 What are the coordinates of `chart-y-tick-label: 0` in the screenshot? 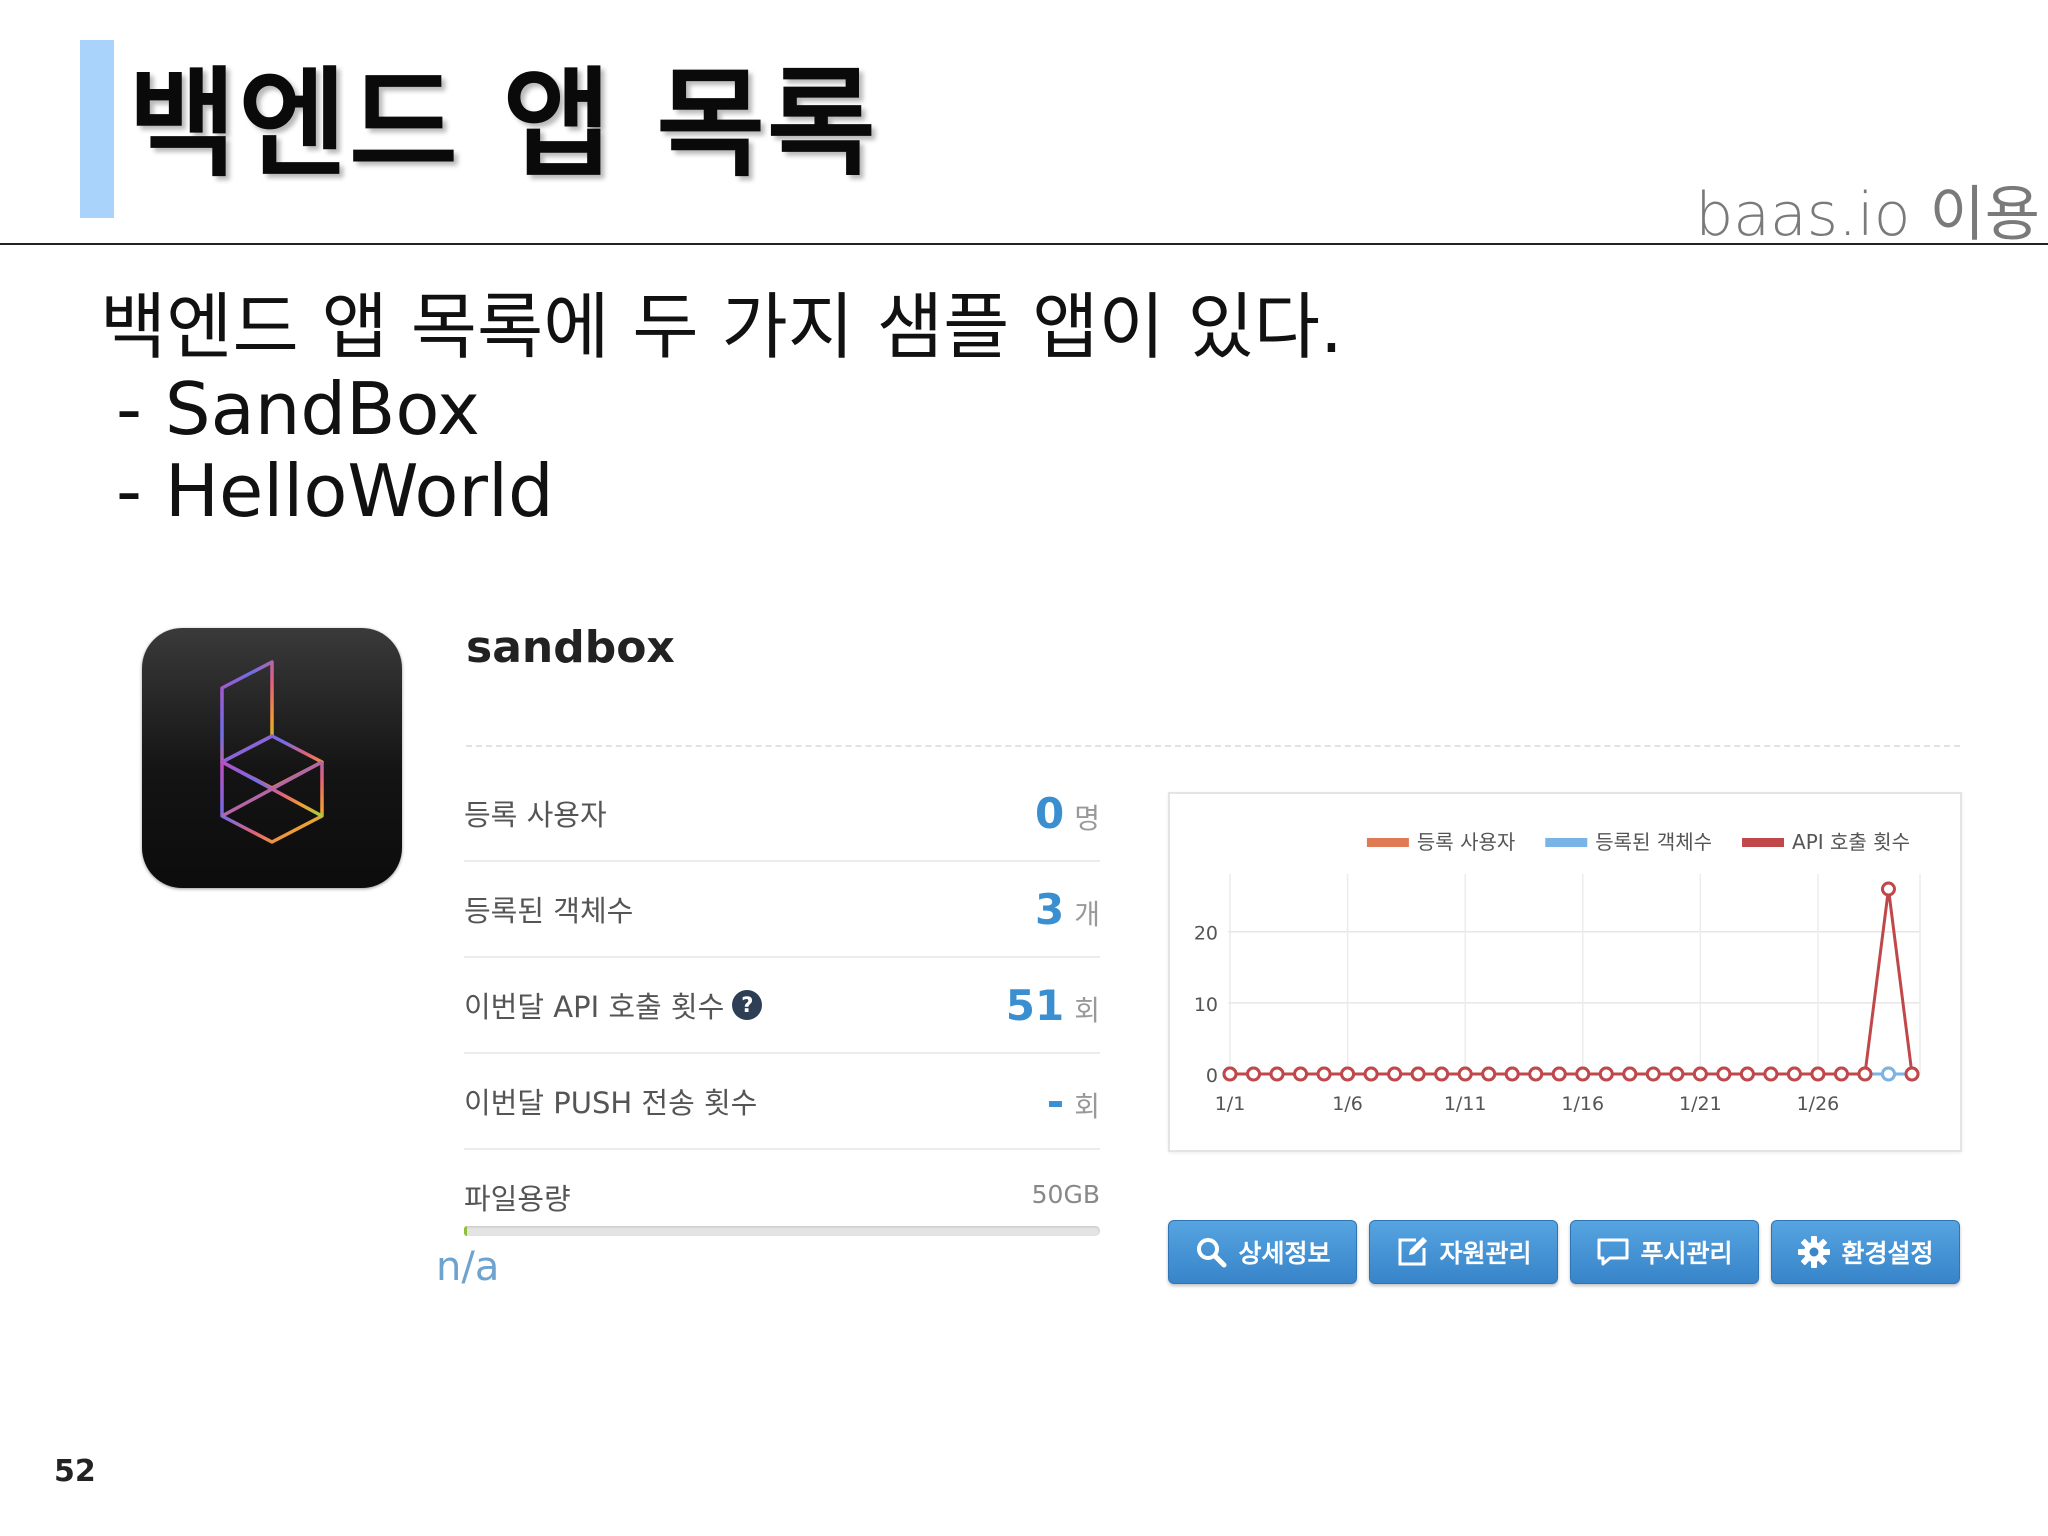 It's located at (1212, 1076).